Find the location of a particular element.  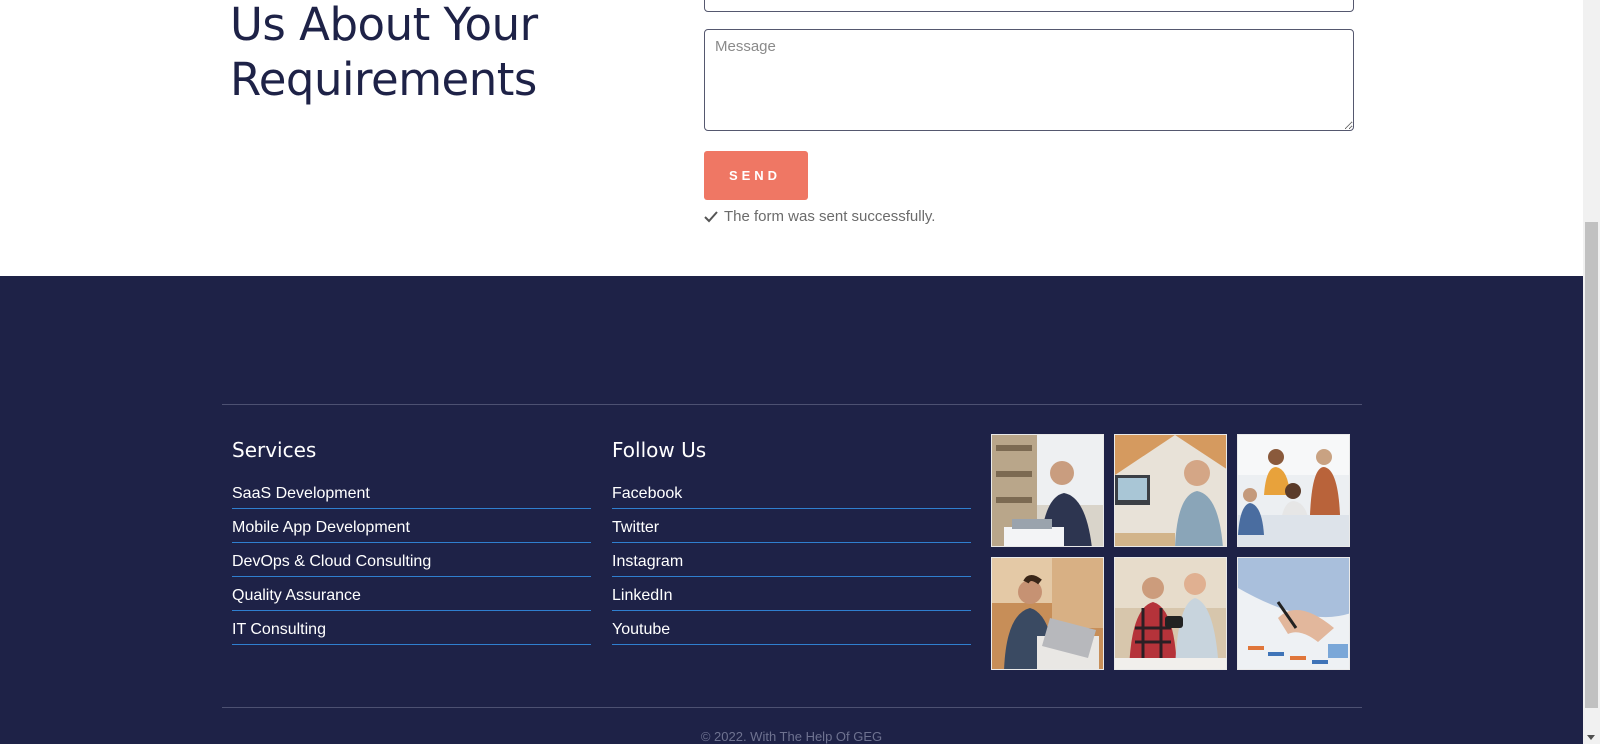

social-link-linkedin: LinkedIn is located at coordinates (791, 596).